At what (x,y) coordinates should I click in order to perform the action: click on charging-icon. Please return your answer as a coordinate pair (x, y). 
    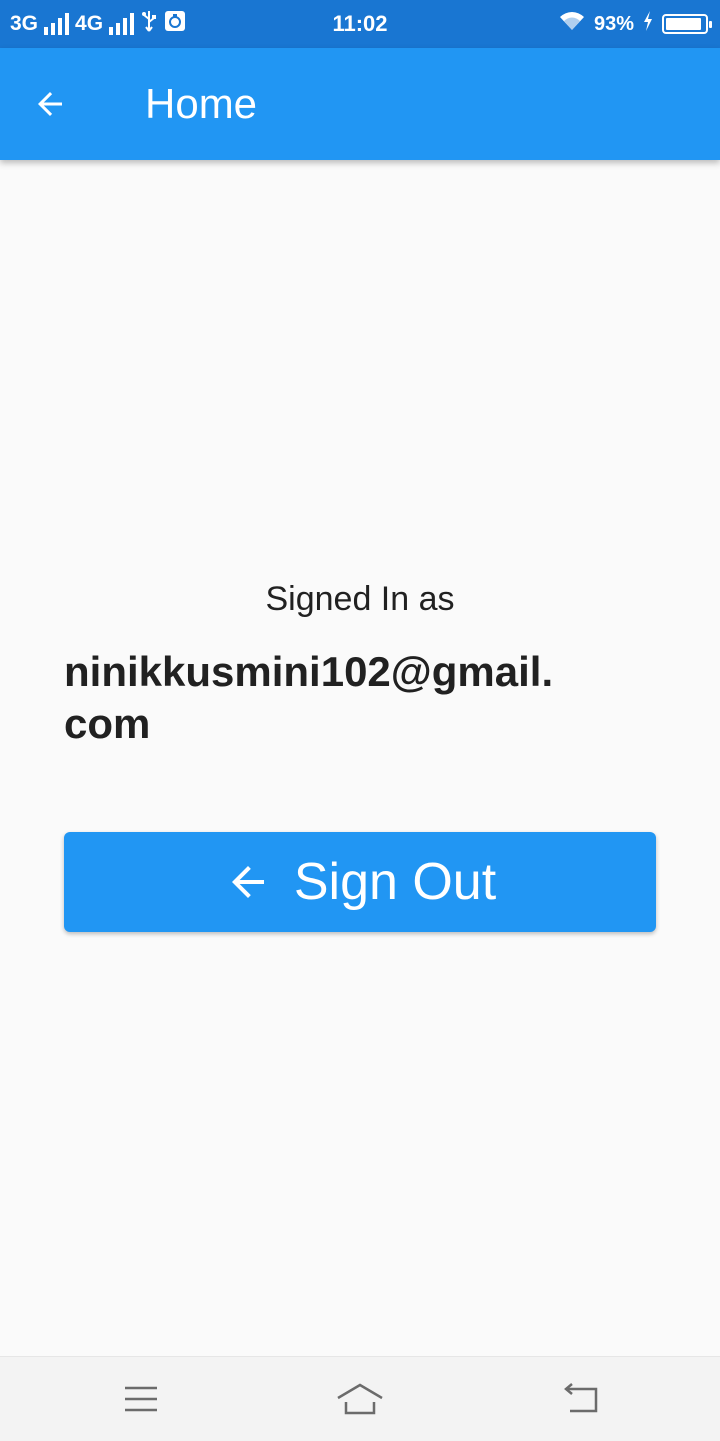
    Looking at the image, I should click on (648, 24).